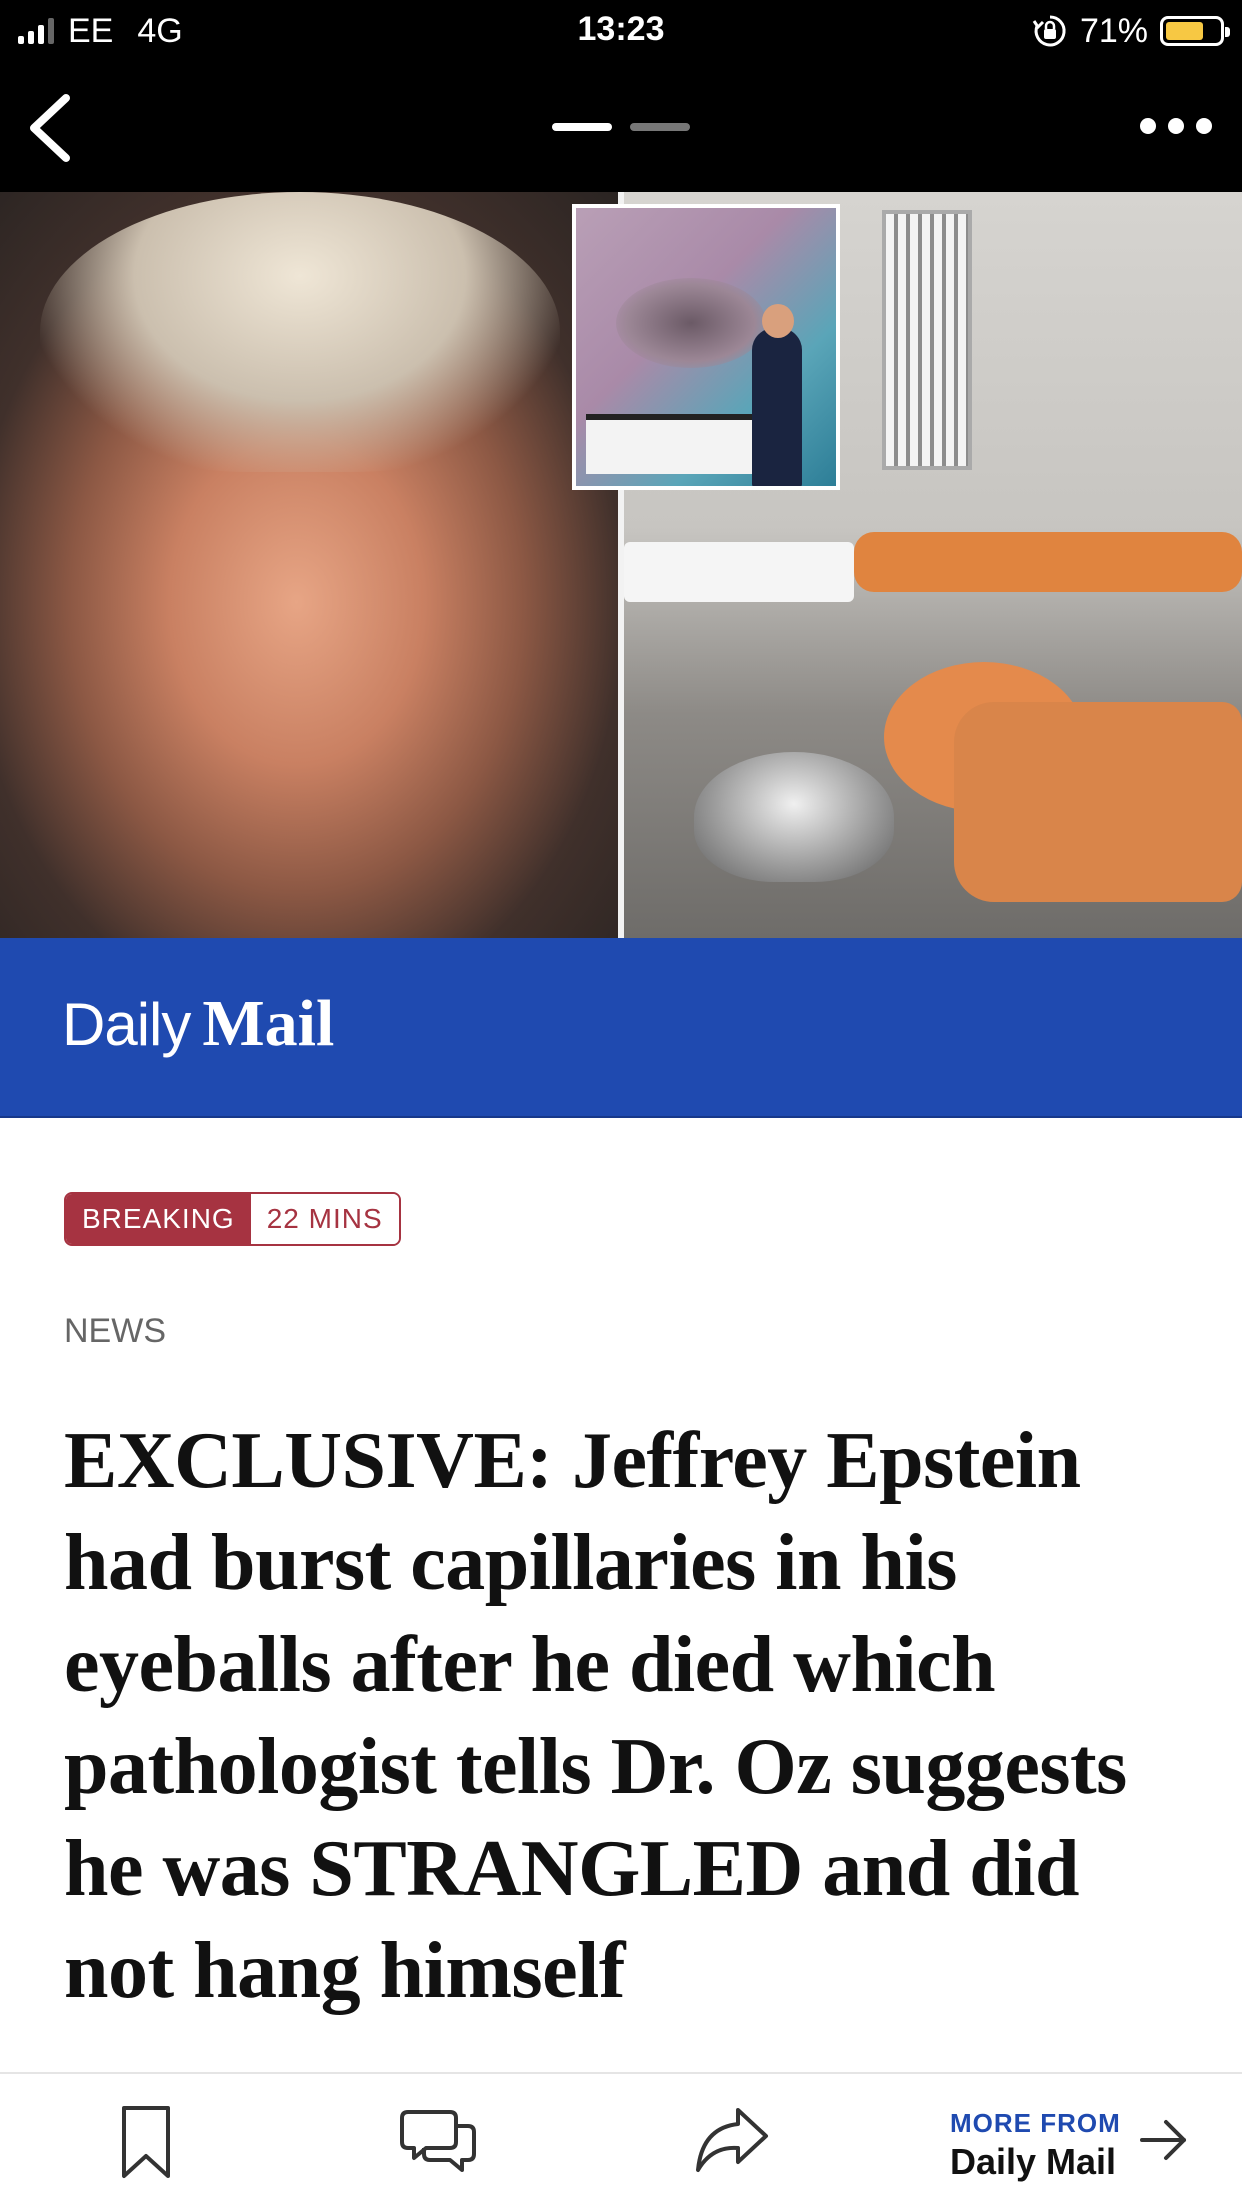 This screenshot has width=1242, height=2208. Describe the element at coordinates (198, 1024) in the screenshot. I see `daily-mail-logo: Daily Mail` at that location.